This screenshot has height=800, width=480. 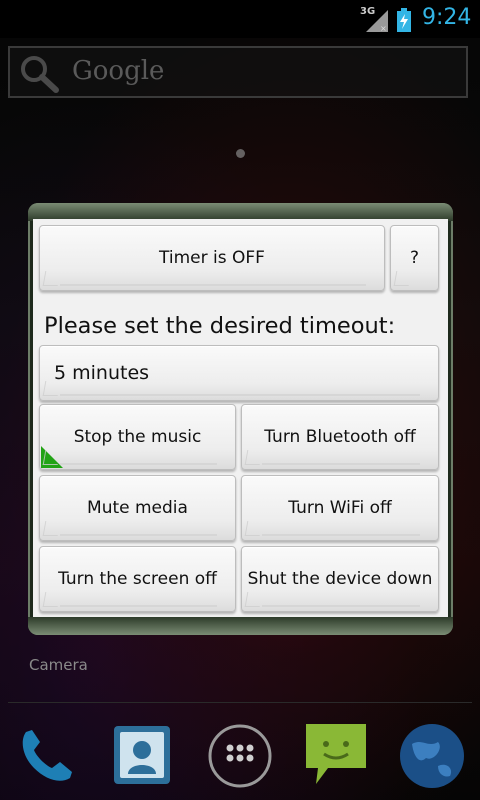 I want to click on bluetooth-off-label: Turn Bluetooth off, so click(x=340, y=437).